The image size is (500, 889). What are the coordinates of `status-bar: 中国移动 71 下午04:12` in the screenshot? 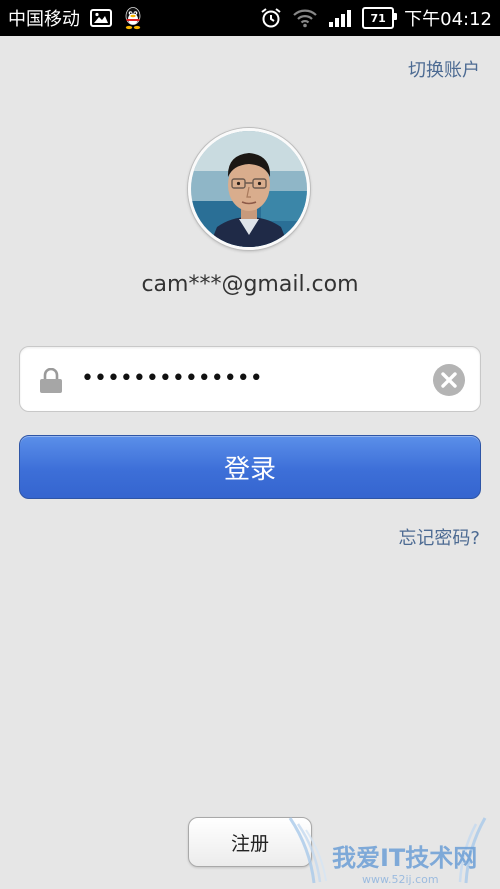 It's located at (250, 18).